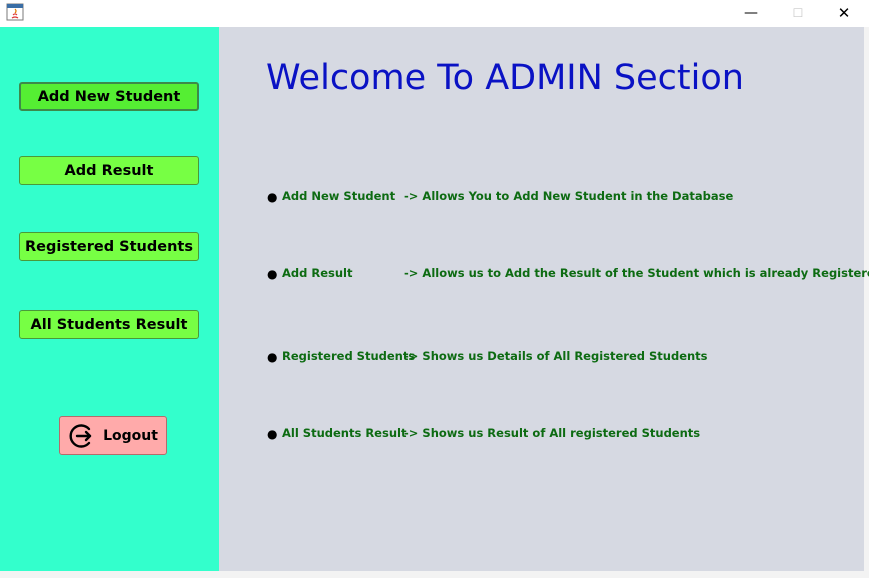  I want to click on logout-button: Logout, so click(113, 435).